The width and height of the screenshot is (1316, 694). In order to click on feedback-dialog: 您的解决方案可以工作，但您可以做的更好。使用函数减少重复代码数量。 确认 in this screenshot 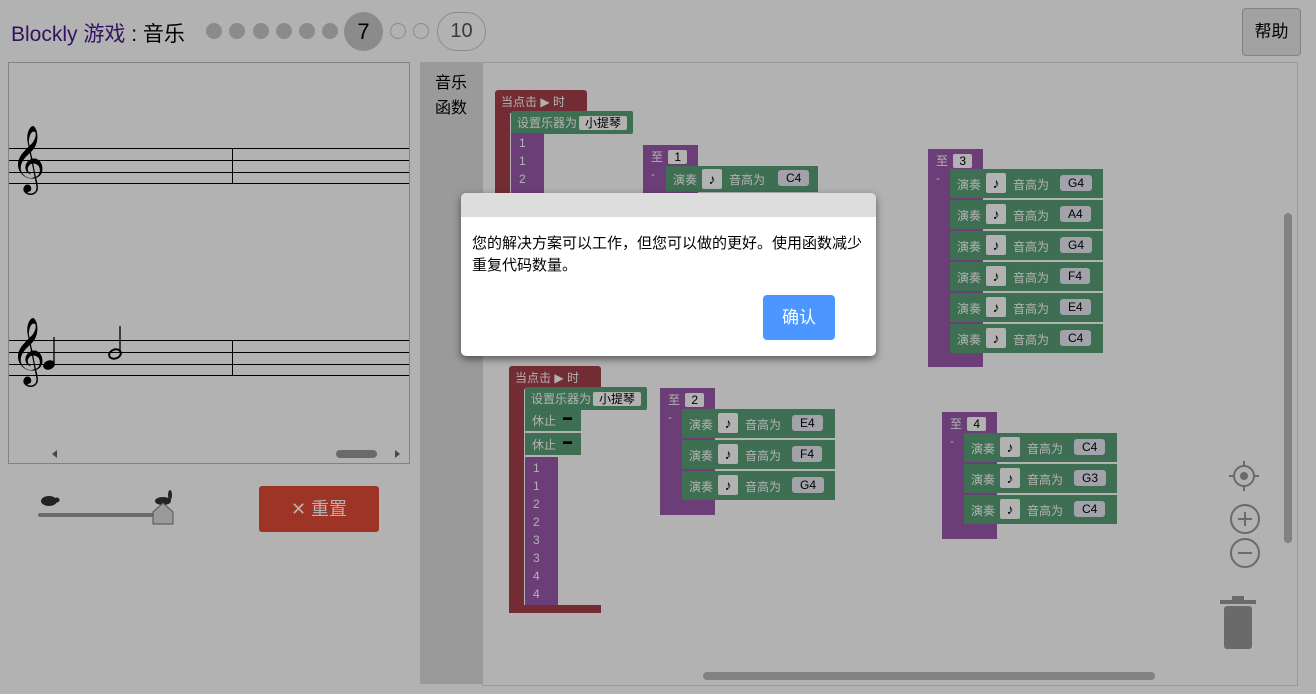, I will do `click(668, 274)`.